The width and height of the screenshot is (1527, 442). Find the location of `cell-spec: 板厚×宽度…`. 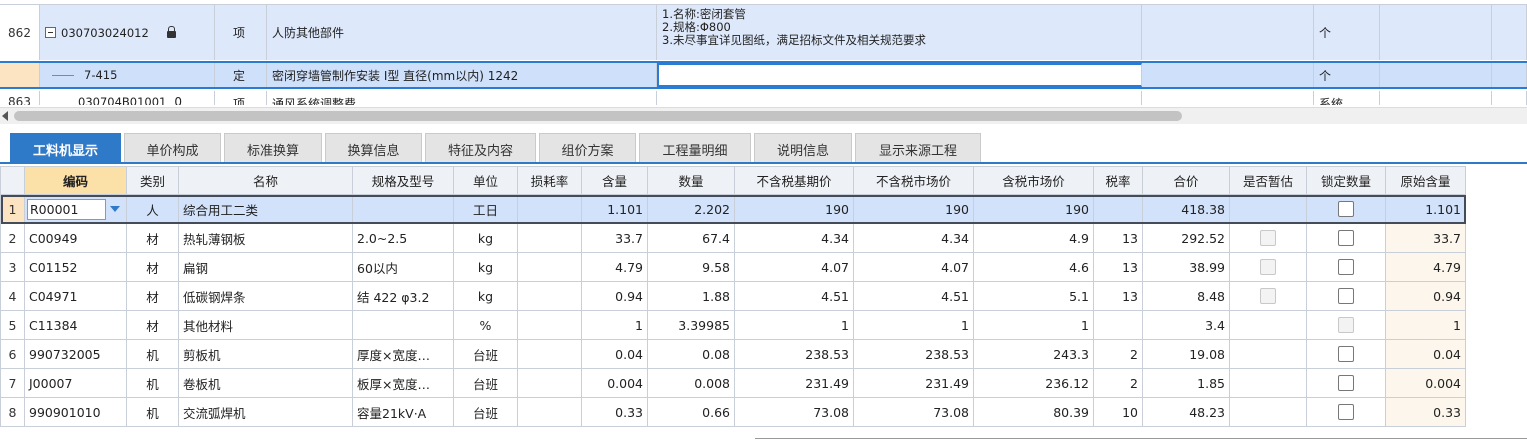

cell-spec: 板厚×宽度… is located at coordinates (403, 383).